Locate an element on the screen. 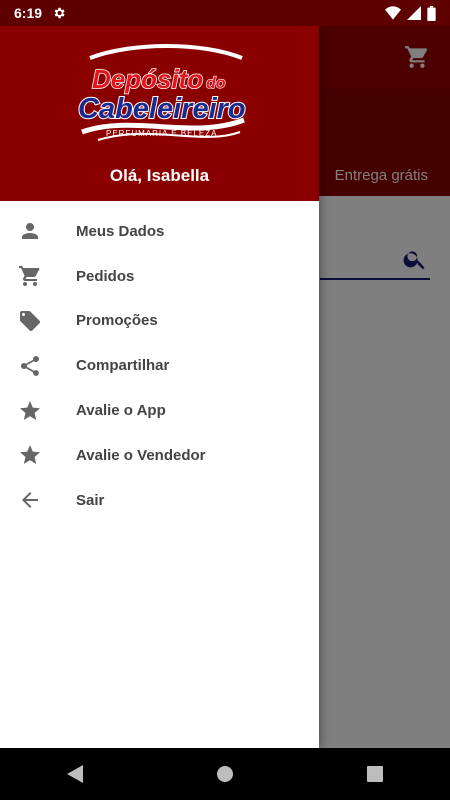  logo-word-deposito: Depósito is located at coordinates (147, 79).